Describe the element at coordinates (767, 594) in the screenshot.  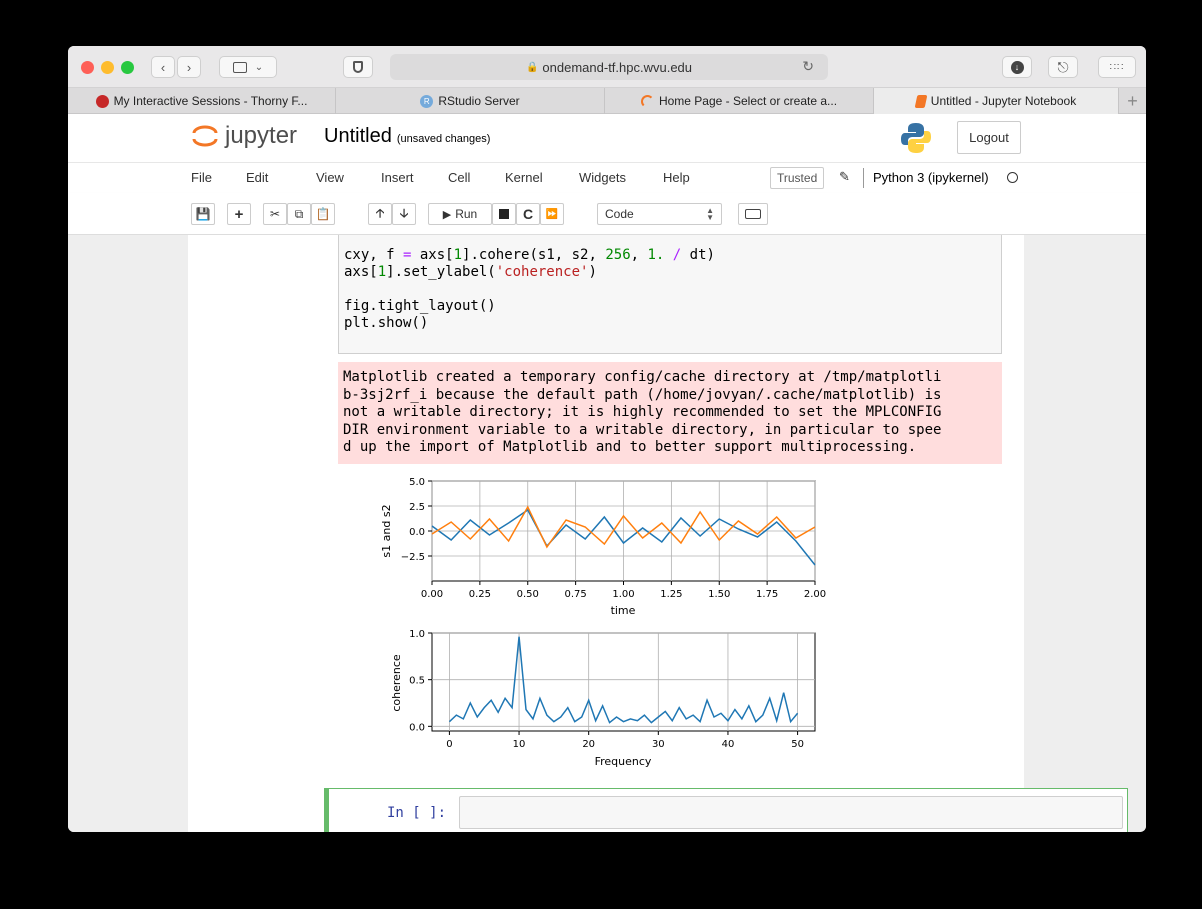
I see `x-tick-label: 1.75` at that location.